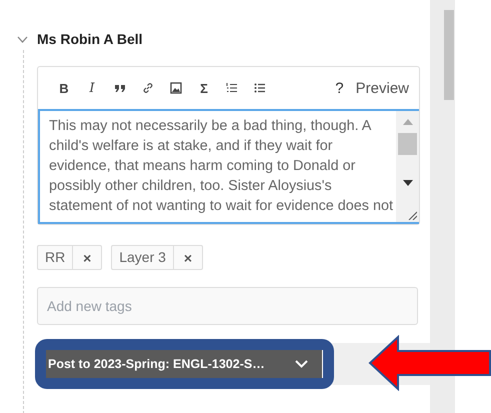 The width and height of the screenshot is (491, 413). Describe the element at coordinates (412, 215) in the screenshot. I see `resize-handle-icon` at that location.